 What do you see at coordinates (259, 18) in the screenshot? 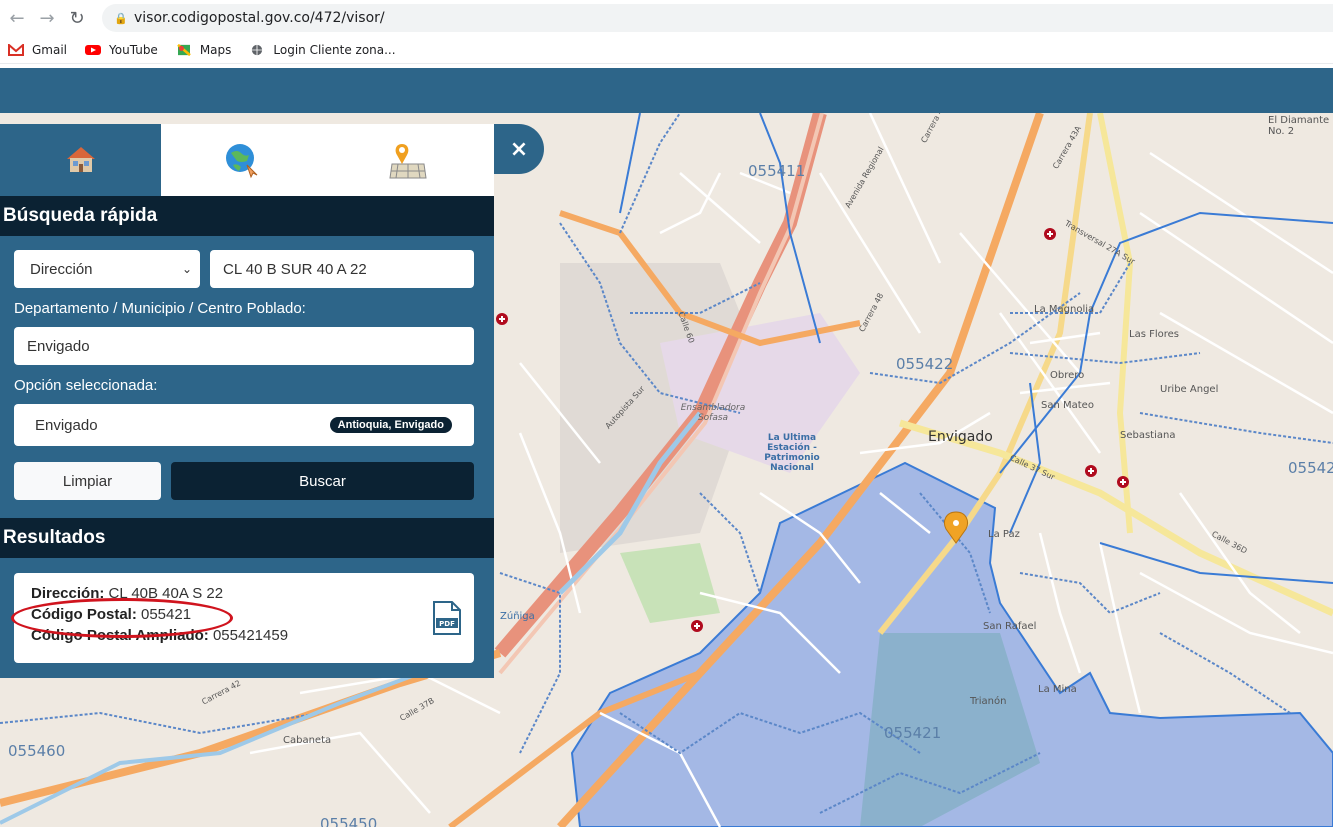
I see `url-text: visor.codigopostal.gov.co/472/visor/` at bounding box center [259, 18].